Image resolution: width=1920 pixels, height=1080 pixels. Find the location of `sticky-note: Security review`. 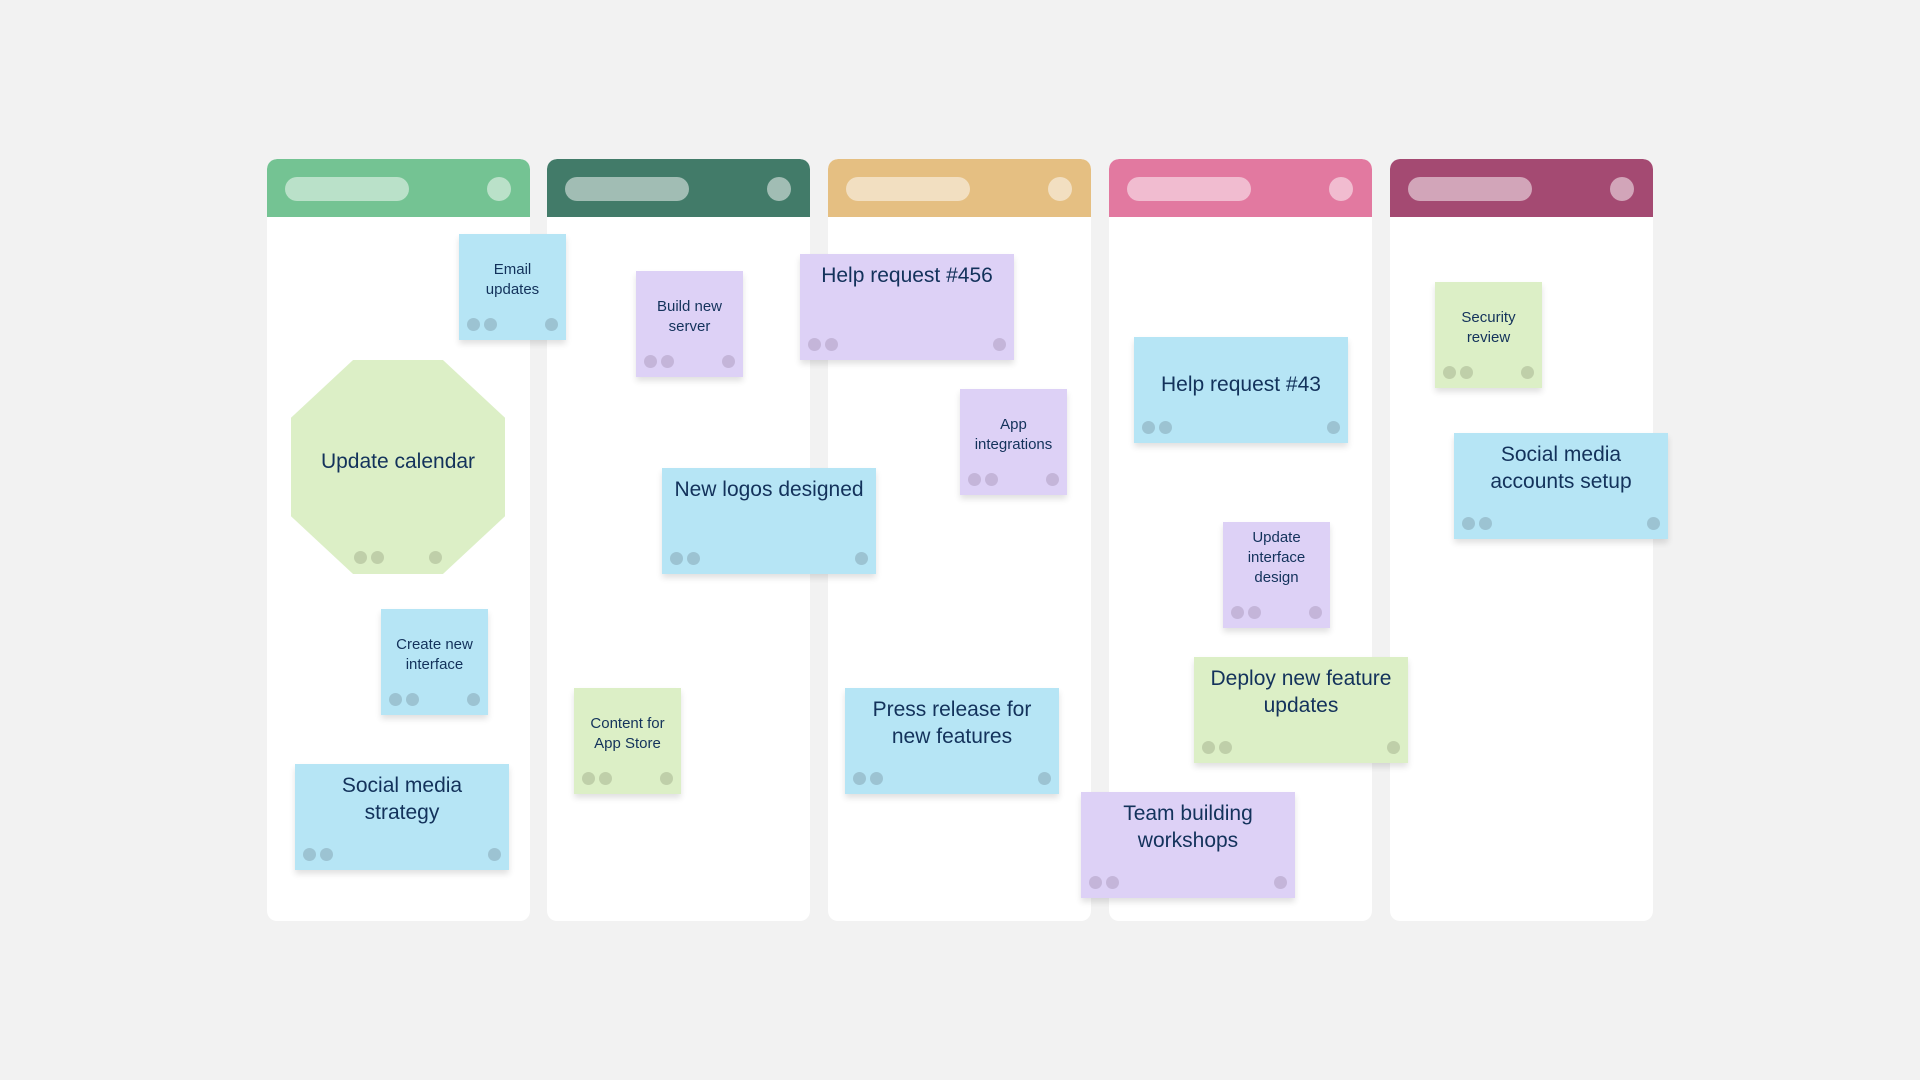

sticky-note: Security review is located at coordinates (1488, 335).